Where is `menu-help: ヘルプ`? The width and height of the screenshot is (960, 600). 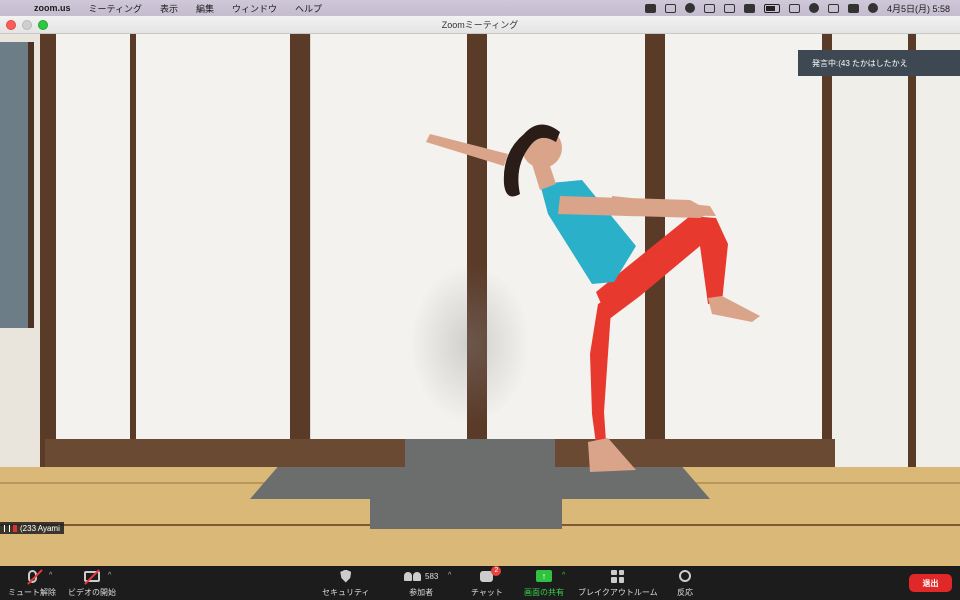 menu-help: ヘルプ is located at coordinates (308, 8).